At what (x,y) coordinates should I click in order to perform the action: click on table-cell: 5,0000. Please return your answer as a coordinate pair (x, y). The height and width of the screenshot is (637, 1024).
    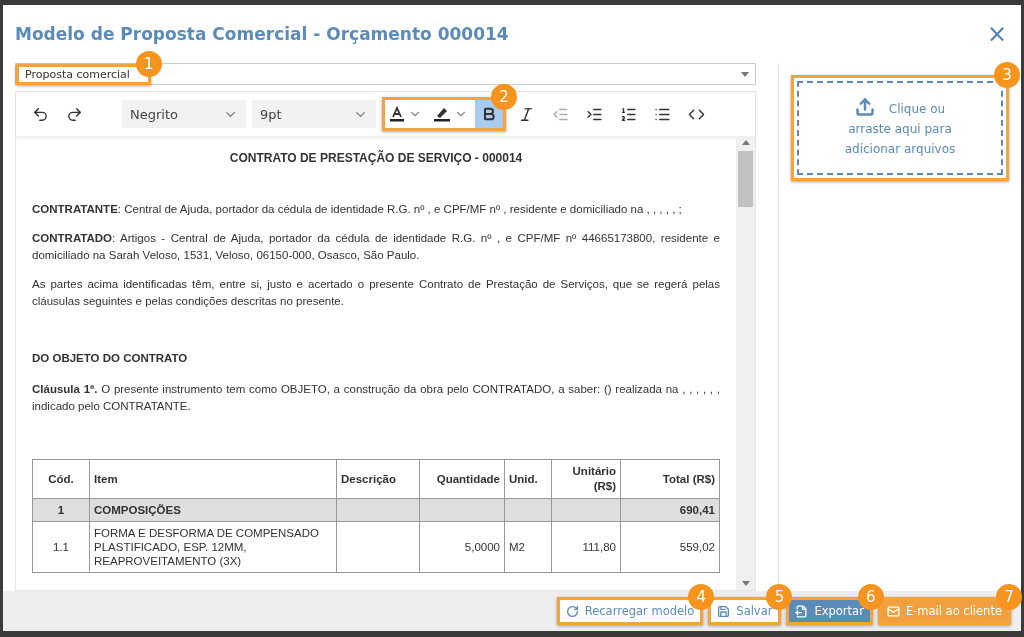
    Looking at the image, I should click on (462, 547).